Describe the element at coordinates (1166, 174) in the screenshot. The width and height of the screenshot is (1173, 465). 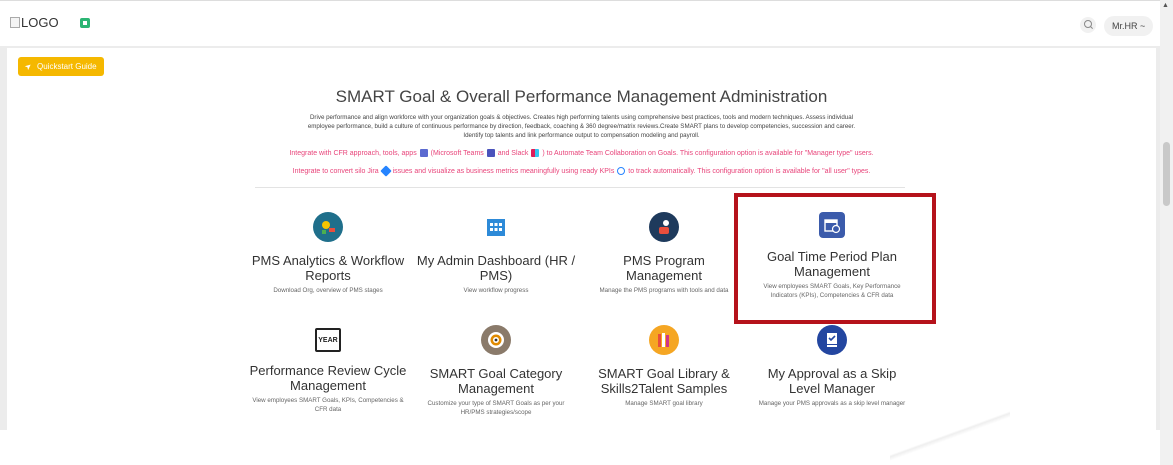
I see `scrollbar-thumb` at that location.